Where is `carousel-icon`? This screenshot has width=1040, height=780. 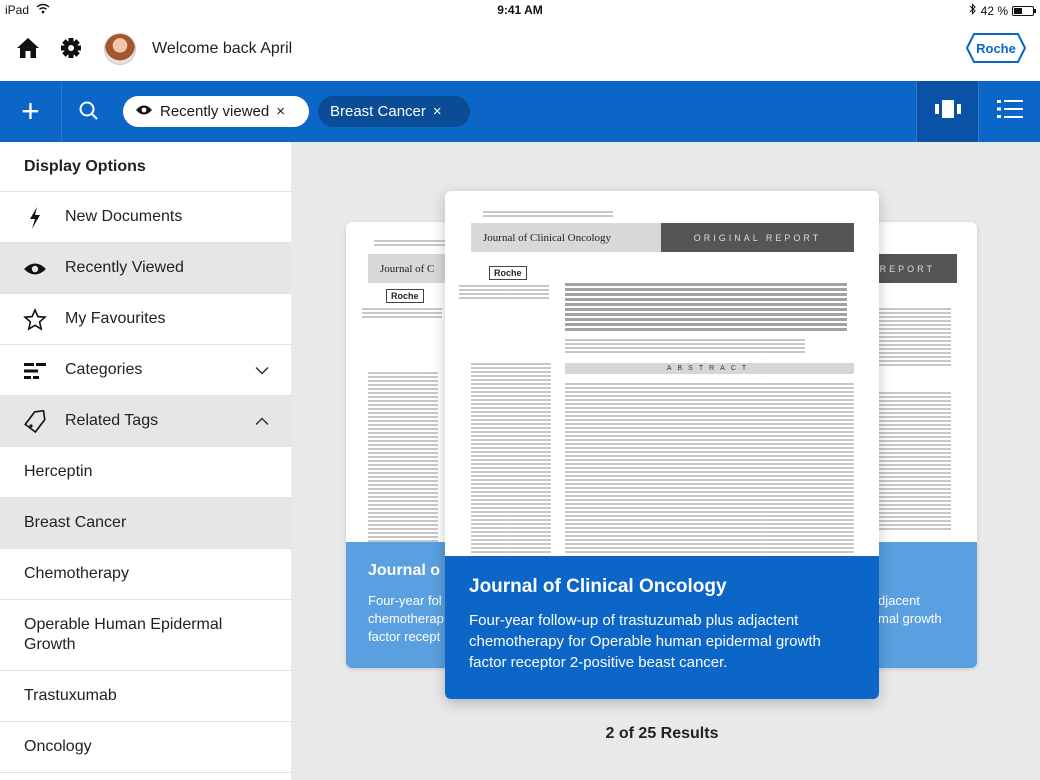 carousel-icon is located at coordinates (947, 111).